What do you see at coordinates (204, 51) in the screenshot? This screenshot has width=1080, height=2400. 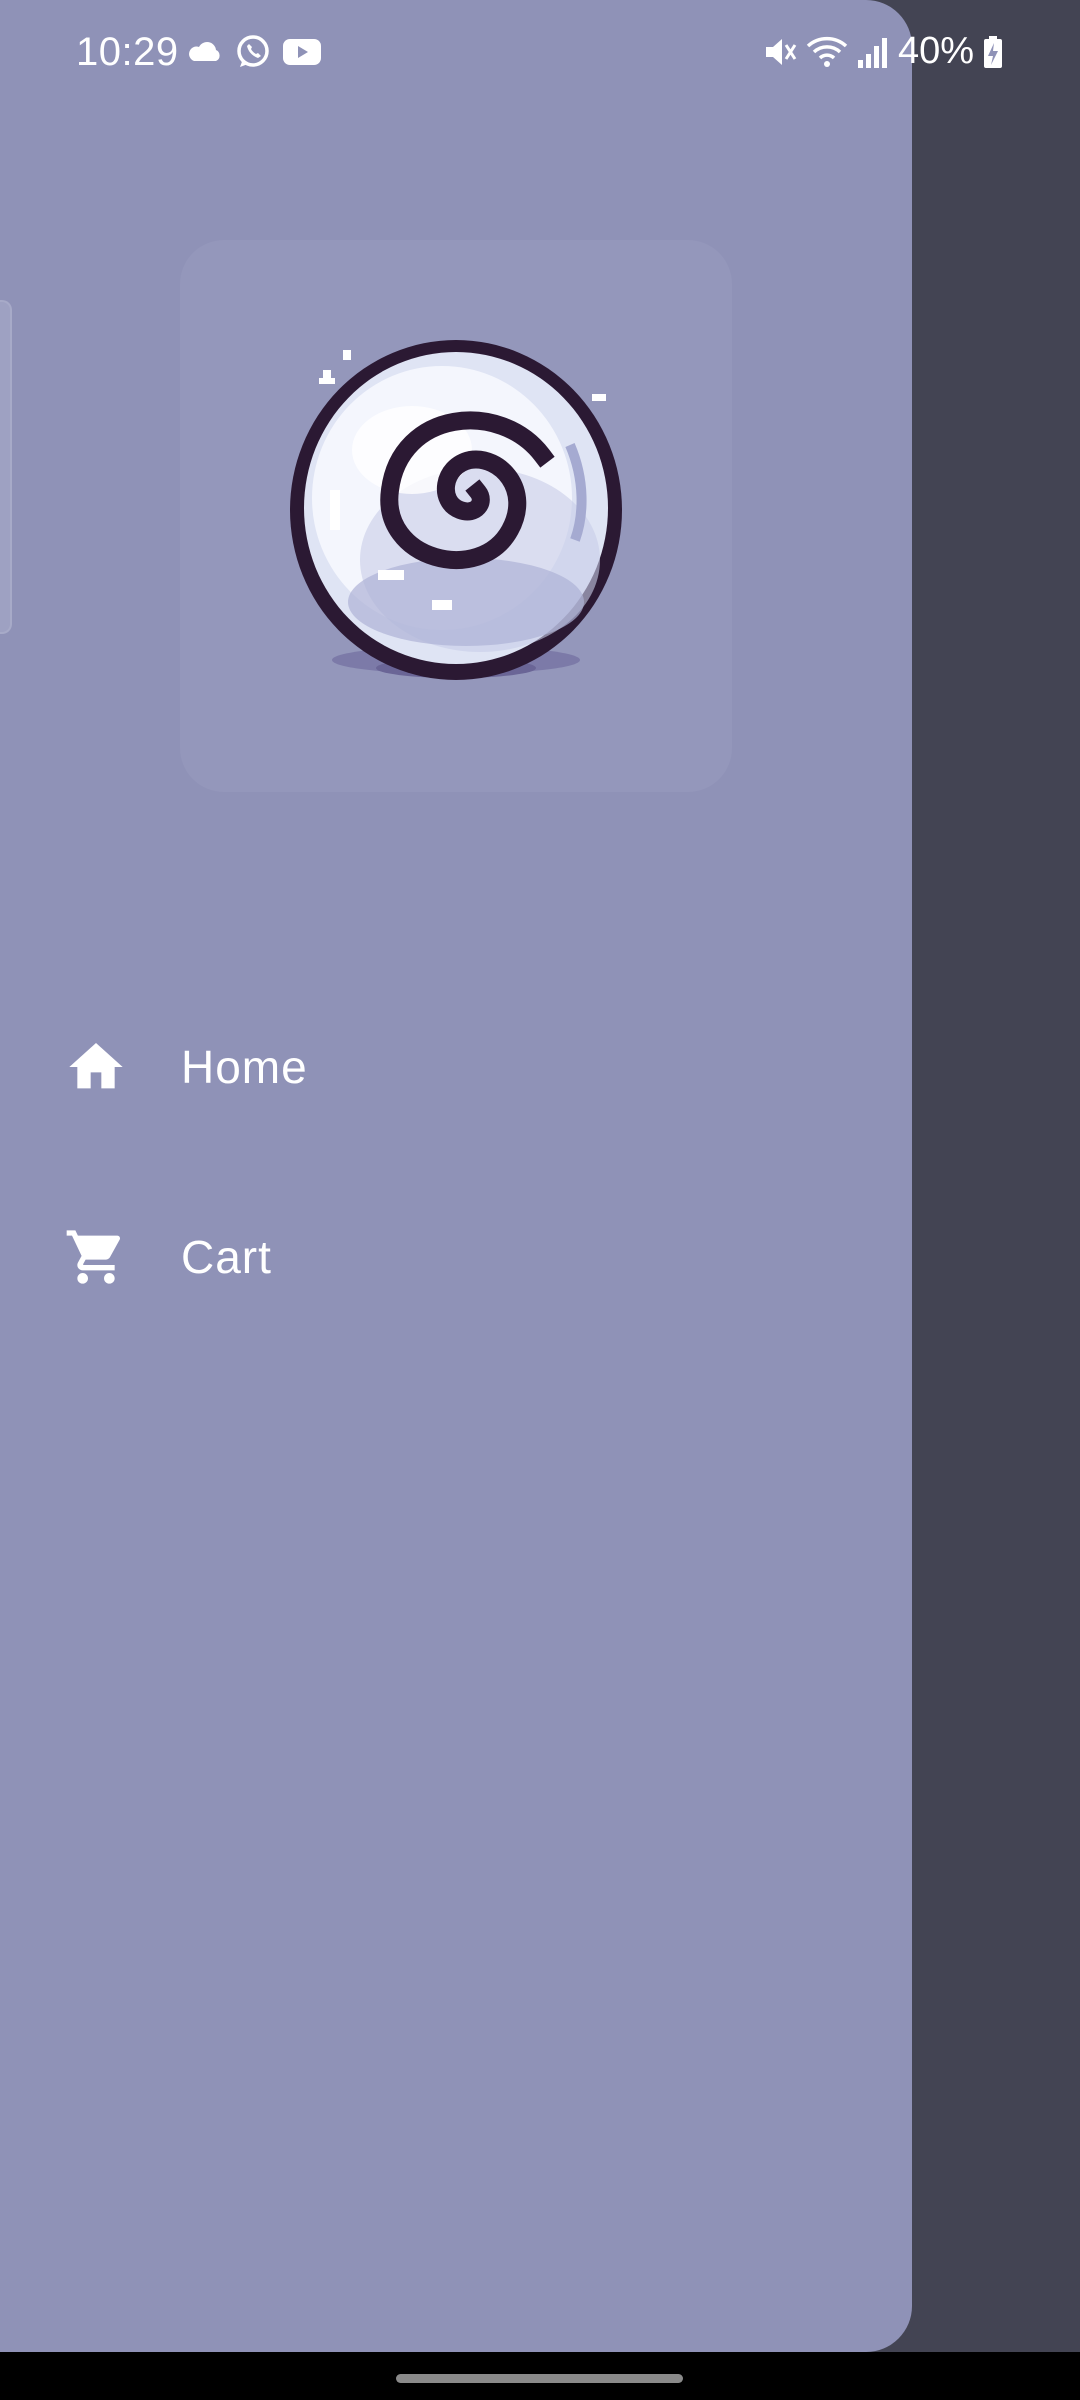 I see `cloud-icon` at bounding box center [204, 51].